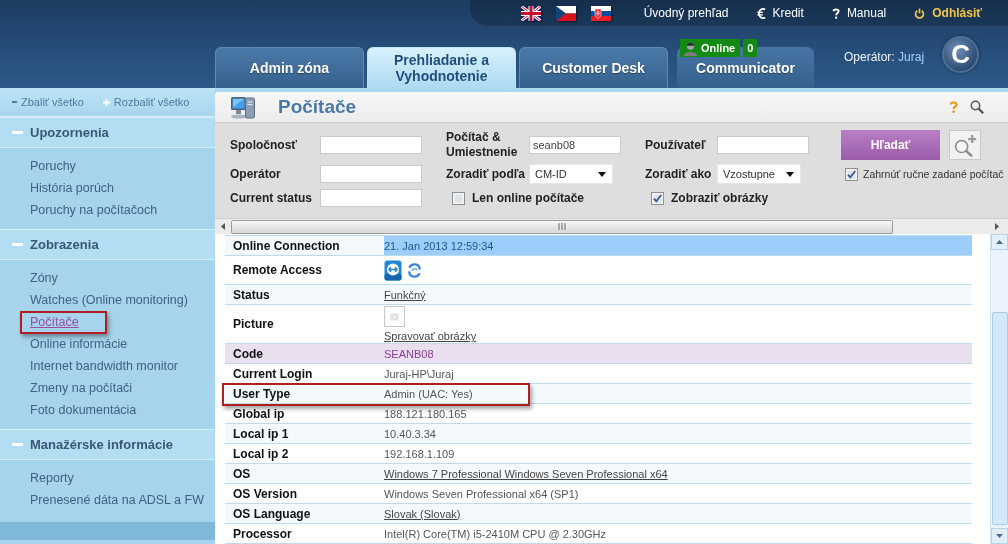 Image resolution: width=1008 pixels, height=544 pixels. What do you see at coordinates (265, 494) in the screenshot?
I see `label-cell-text: OS Version` at bounding box center [265, 494].